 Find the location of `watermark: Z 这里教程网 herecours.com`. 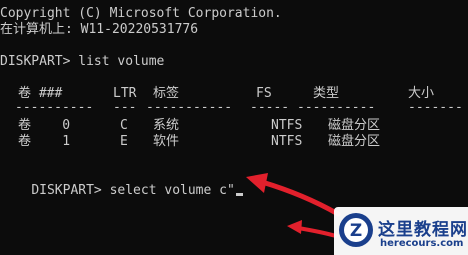

watermark: Z 这里教程网 herecours.com is located at coordinates (401, 231).